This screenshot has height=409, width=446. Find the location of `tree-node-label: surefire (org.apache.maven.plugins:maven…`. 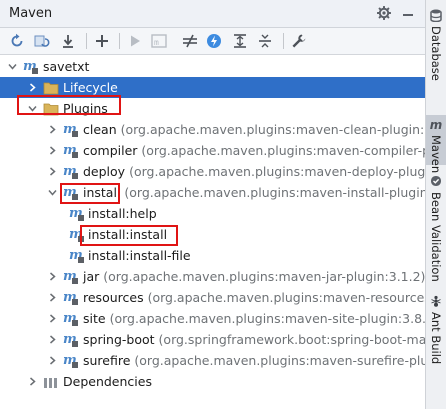

tree-node-label: surefire (org.apache.maven.plugins:maven… is located at coordinates (254, 360).